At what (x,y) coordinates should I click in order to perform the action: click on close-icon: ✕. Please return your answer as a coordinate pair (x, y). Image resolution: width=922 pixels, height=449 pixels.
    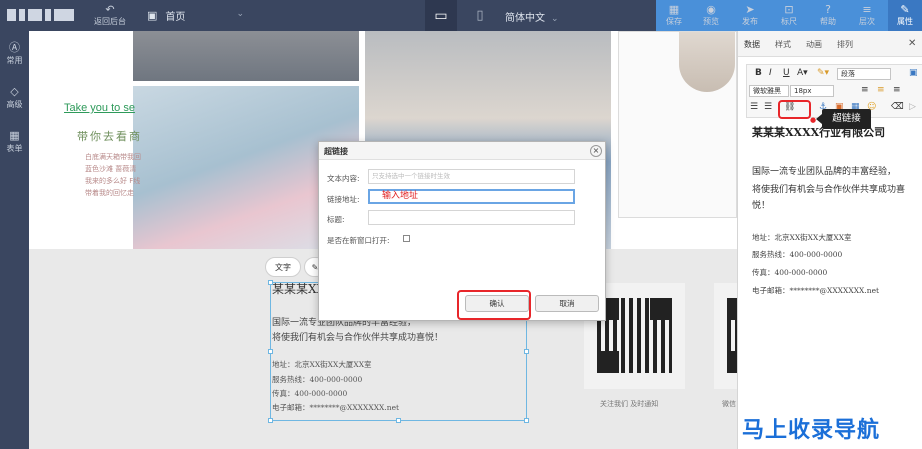
    Looking at the image, I should click on (912, 43).